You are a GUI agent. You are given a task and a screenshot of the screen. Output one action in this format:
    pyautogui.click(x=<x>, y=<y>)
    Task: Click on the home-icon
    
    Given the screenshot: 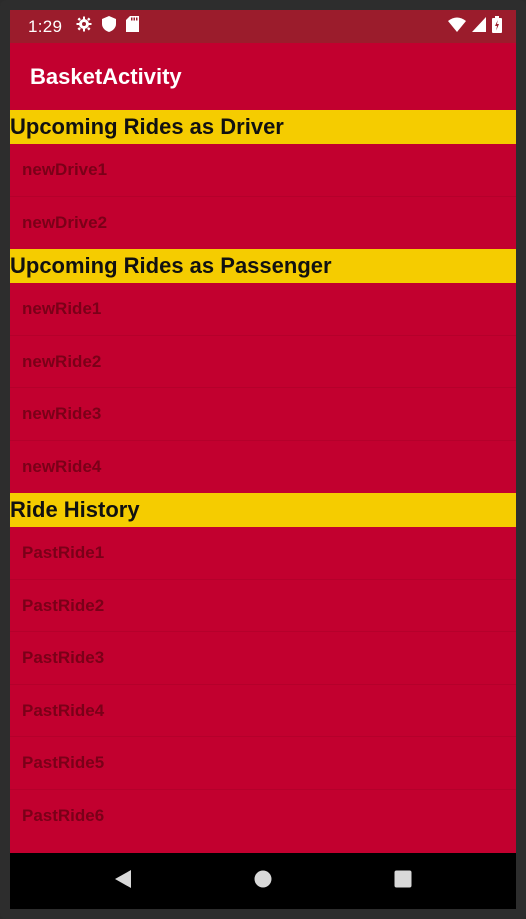 What is the action you would take?
    pyautogui.click(x=263, y=881)
    